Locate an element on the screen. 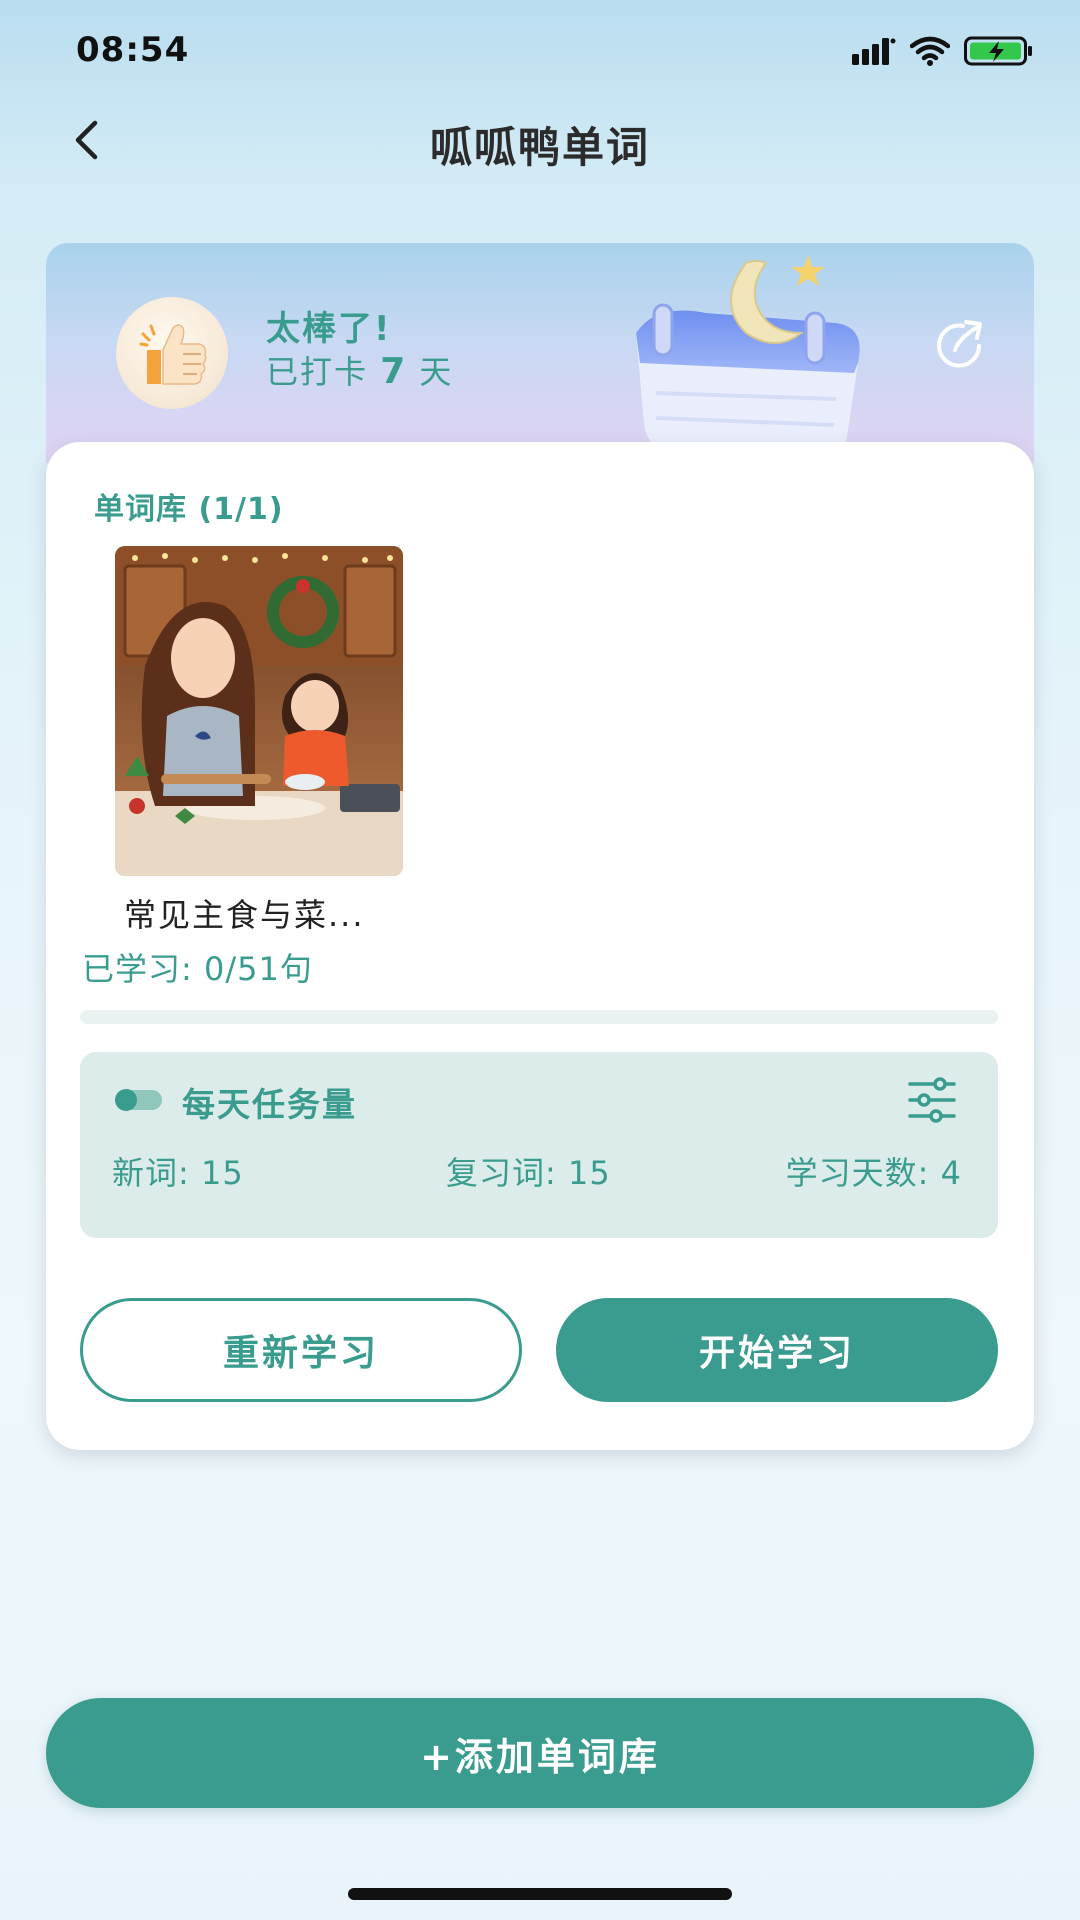 The height and width of the screenshot is (1920, 1080). share-icon is located at coordinates (959, 344).